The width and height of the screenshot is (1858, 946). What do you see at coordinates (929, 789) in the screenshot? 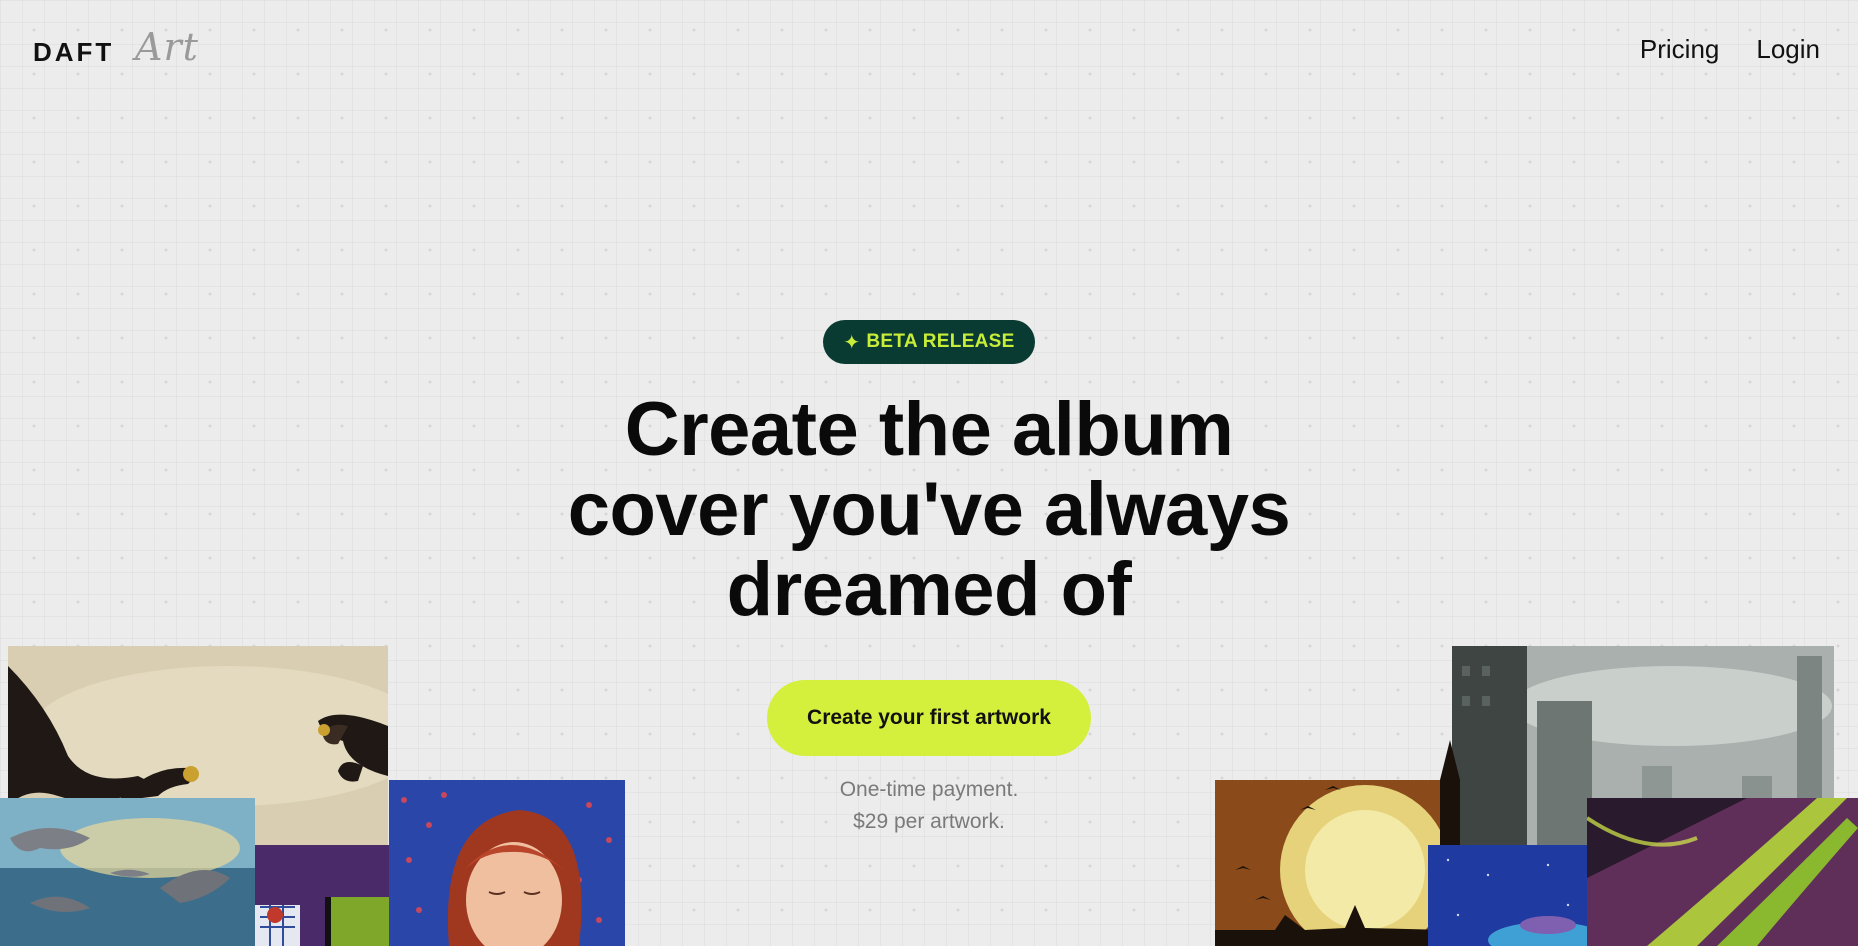
I see `price-line-1: One-time payment.` at bounding box center [929, 789].